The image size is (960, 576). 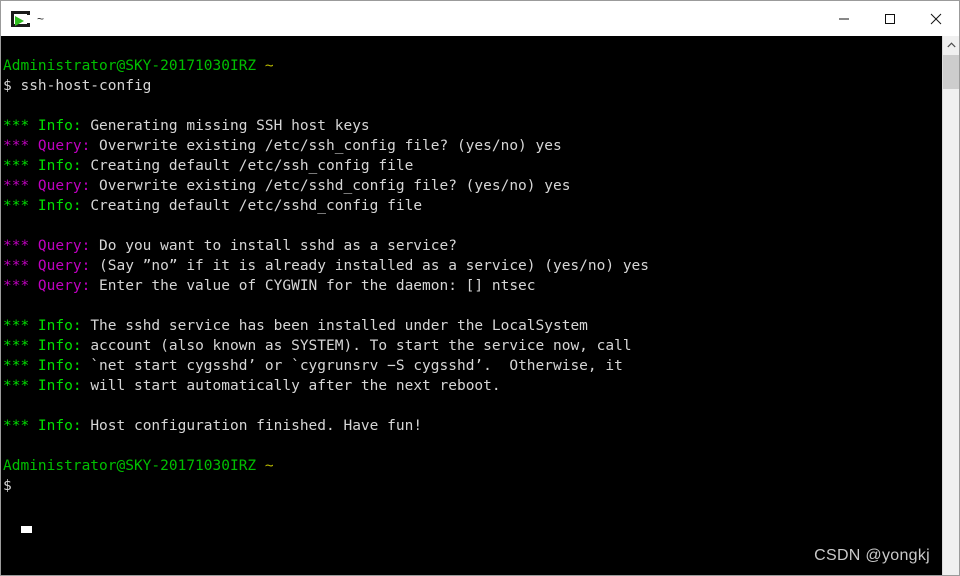 I want to click on window-controls, so click(x=890, y=18).